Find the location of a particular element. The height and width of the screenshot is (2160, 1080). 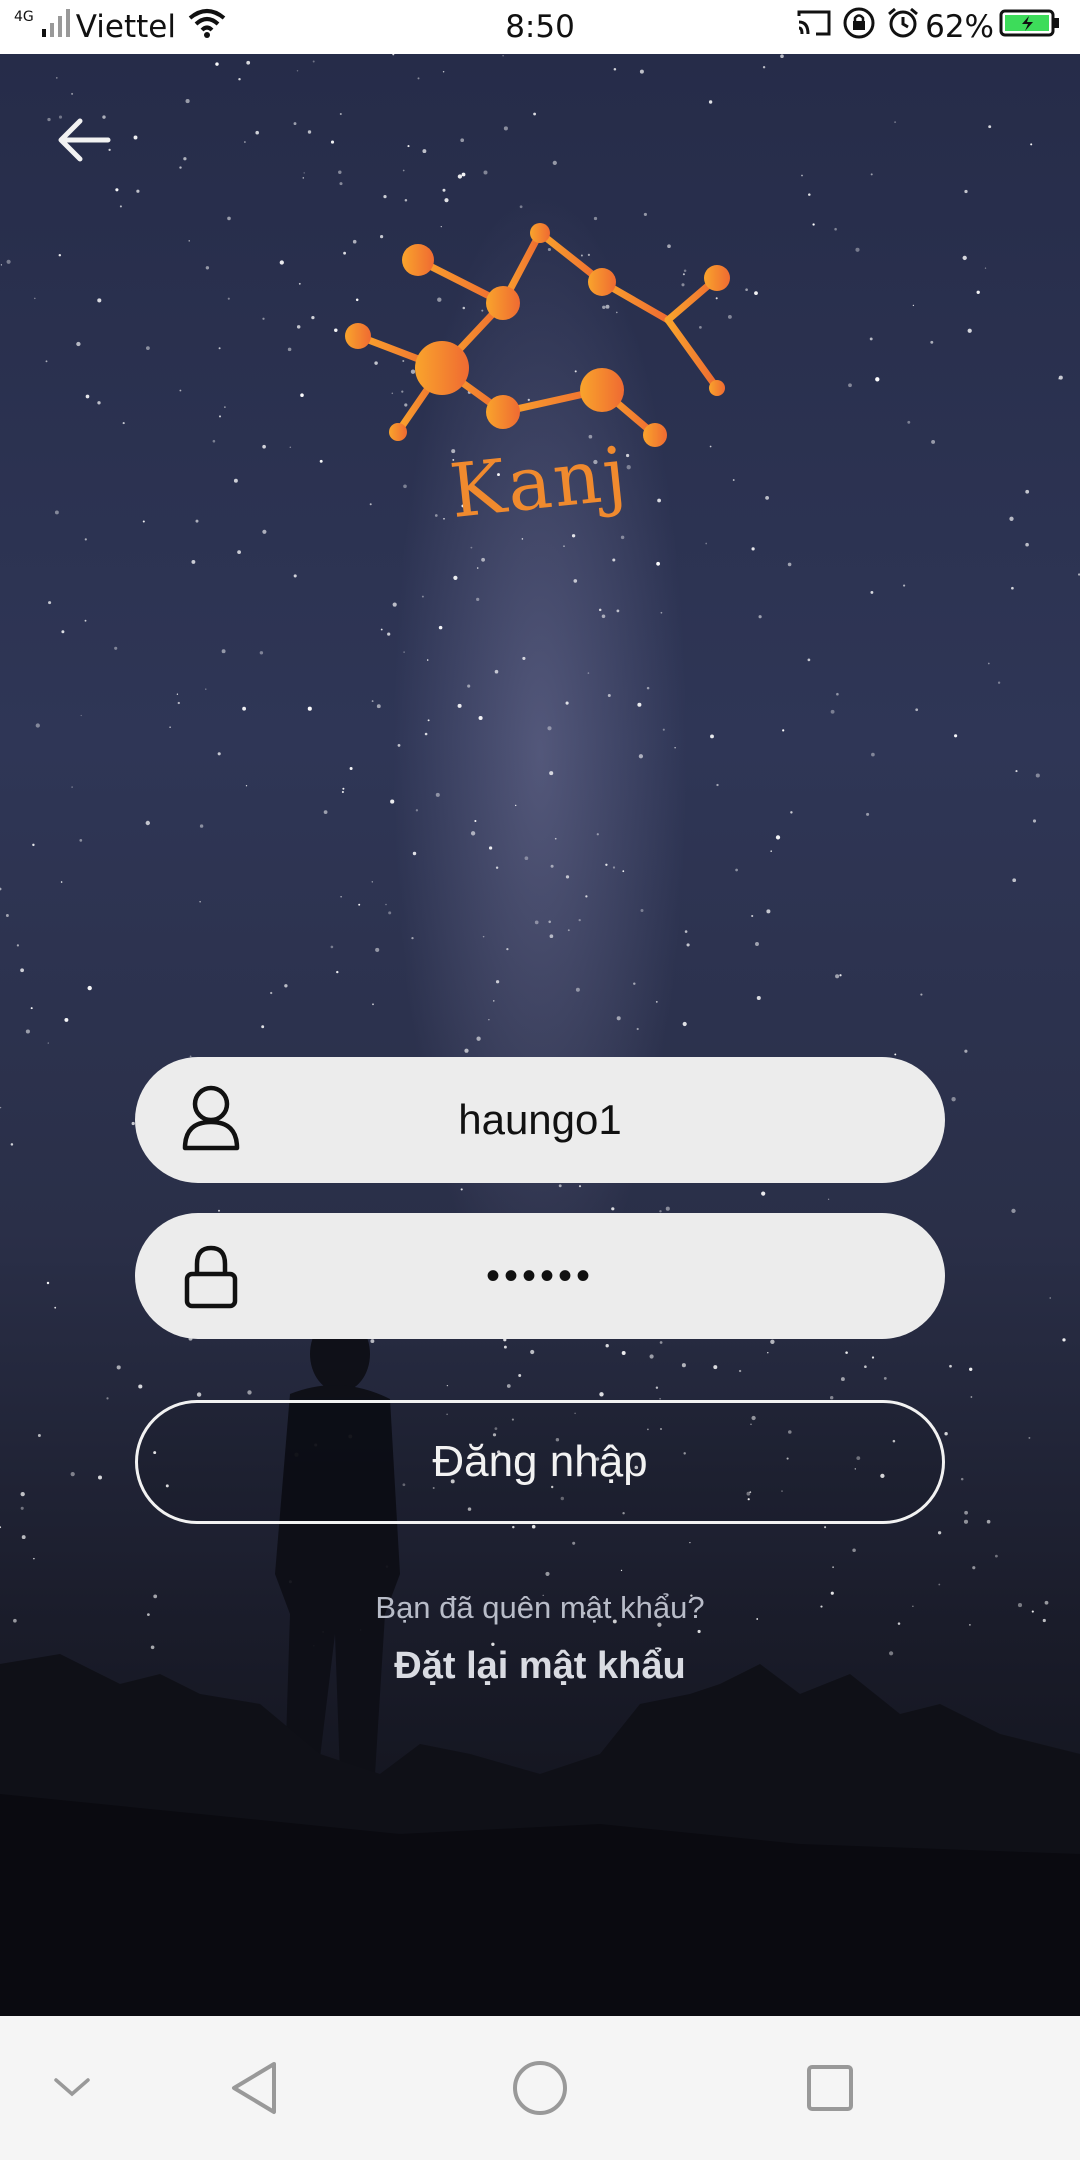

back-button is located at coordinates (84, 140).